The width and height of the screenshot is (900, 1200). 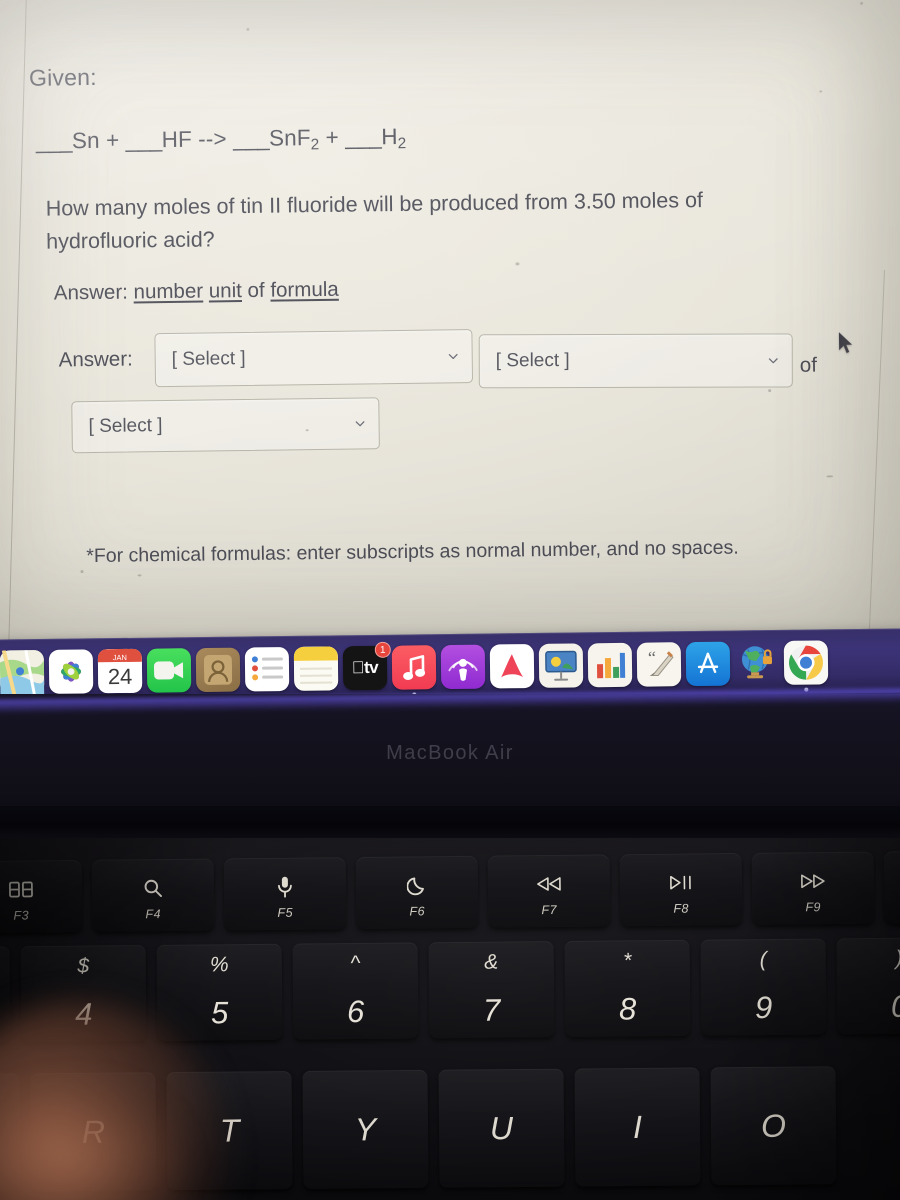 I want to click on key-5-main: 5, so click(x=219, y=1013).